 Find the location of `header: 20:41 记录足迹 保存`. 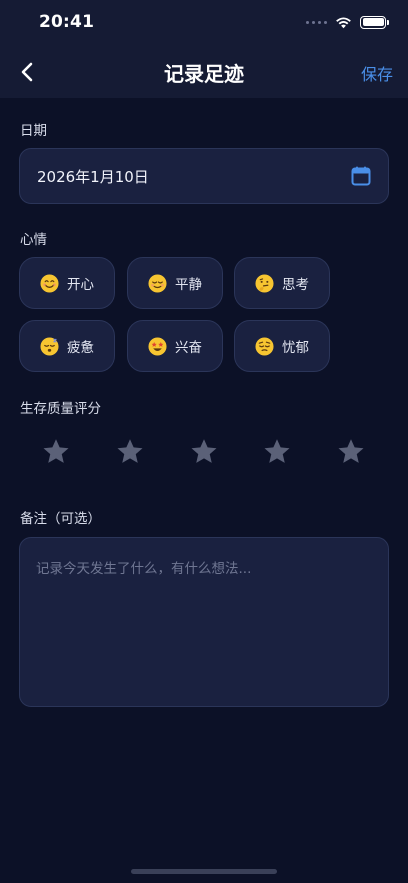

header: 20:41 记录足迹 保存 is located at coordinates (204, 49).